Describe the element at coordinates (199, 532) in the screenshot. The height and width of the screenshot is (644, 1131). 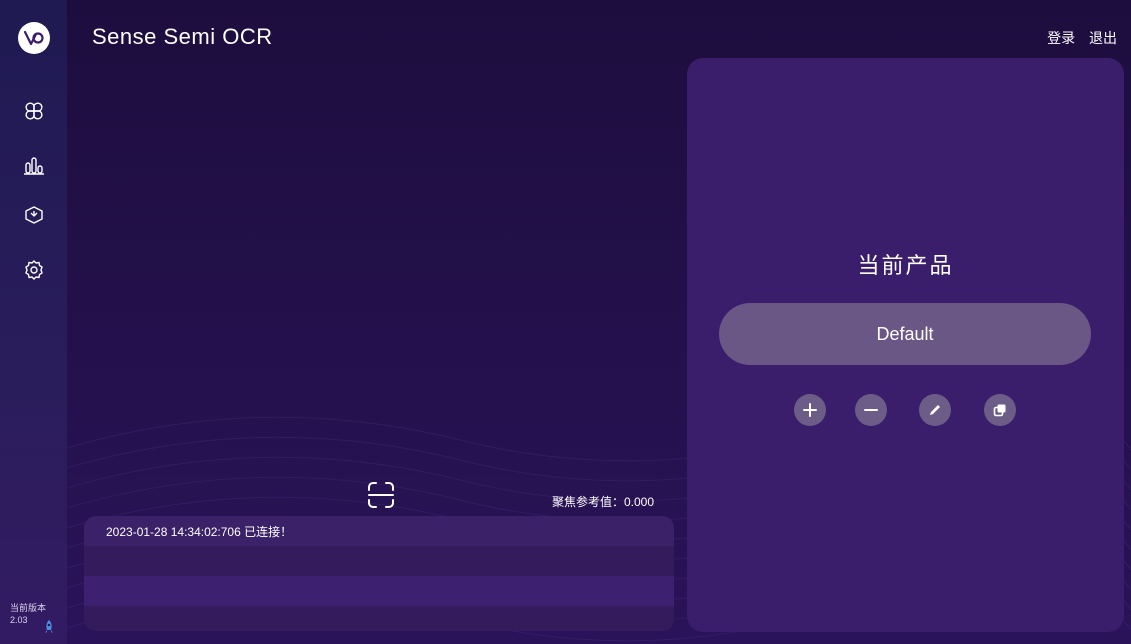
I see `log-entry: 2023-01-28 14:34:02:706 已连接！` at that location.